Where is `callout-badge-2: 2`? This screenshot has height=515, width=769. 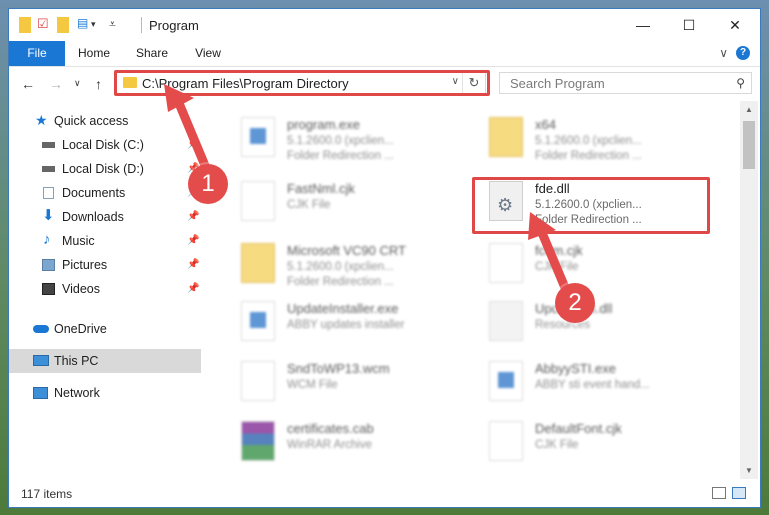 callout-badge-2: 2 is located at coordinates (575, 303).